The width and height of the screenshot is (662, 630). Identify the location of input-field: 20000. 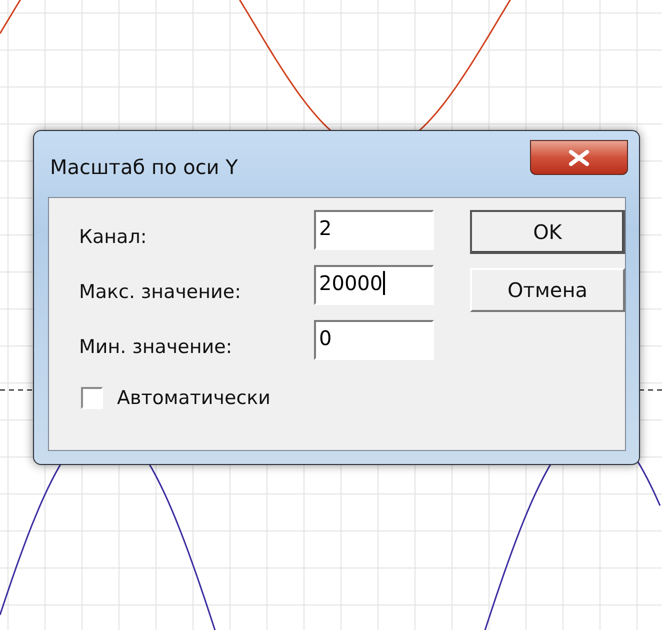
(374, 285).